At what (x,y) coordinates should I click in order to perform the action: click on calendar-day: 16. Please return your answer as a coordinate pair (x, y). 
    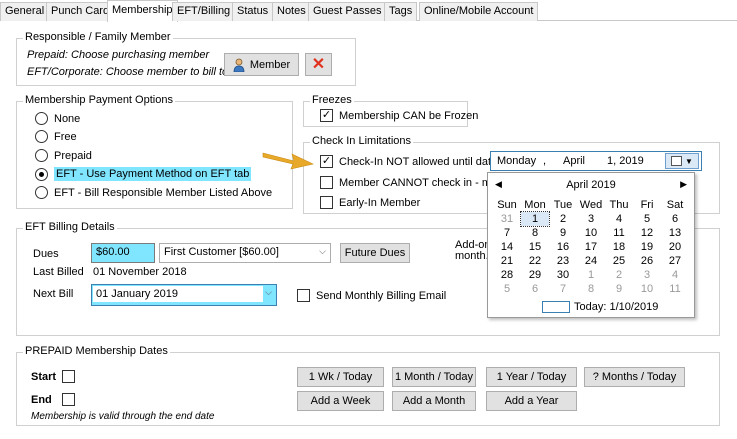
    Looking at the image, I should click on (563, 247).